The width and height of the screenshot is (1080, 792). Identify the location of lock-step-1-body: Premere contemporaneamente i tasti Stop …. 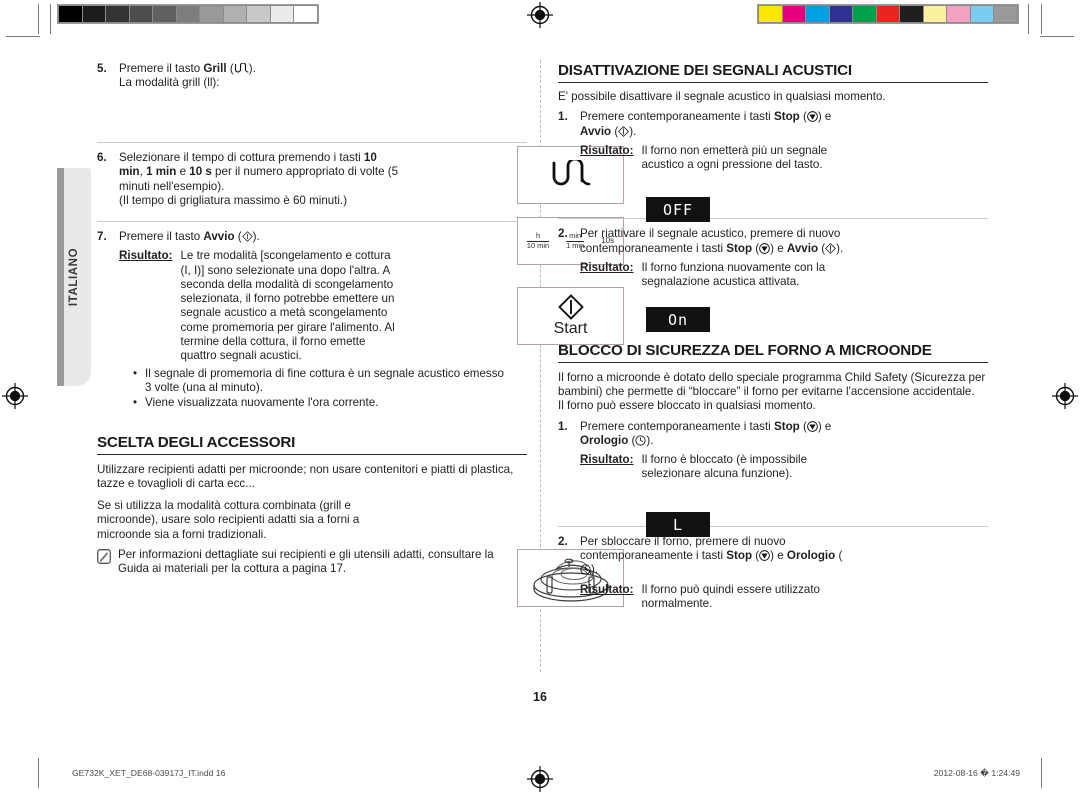
(784, 451).